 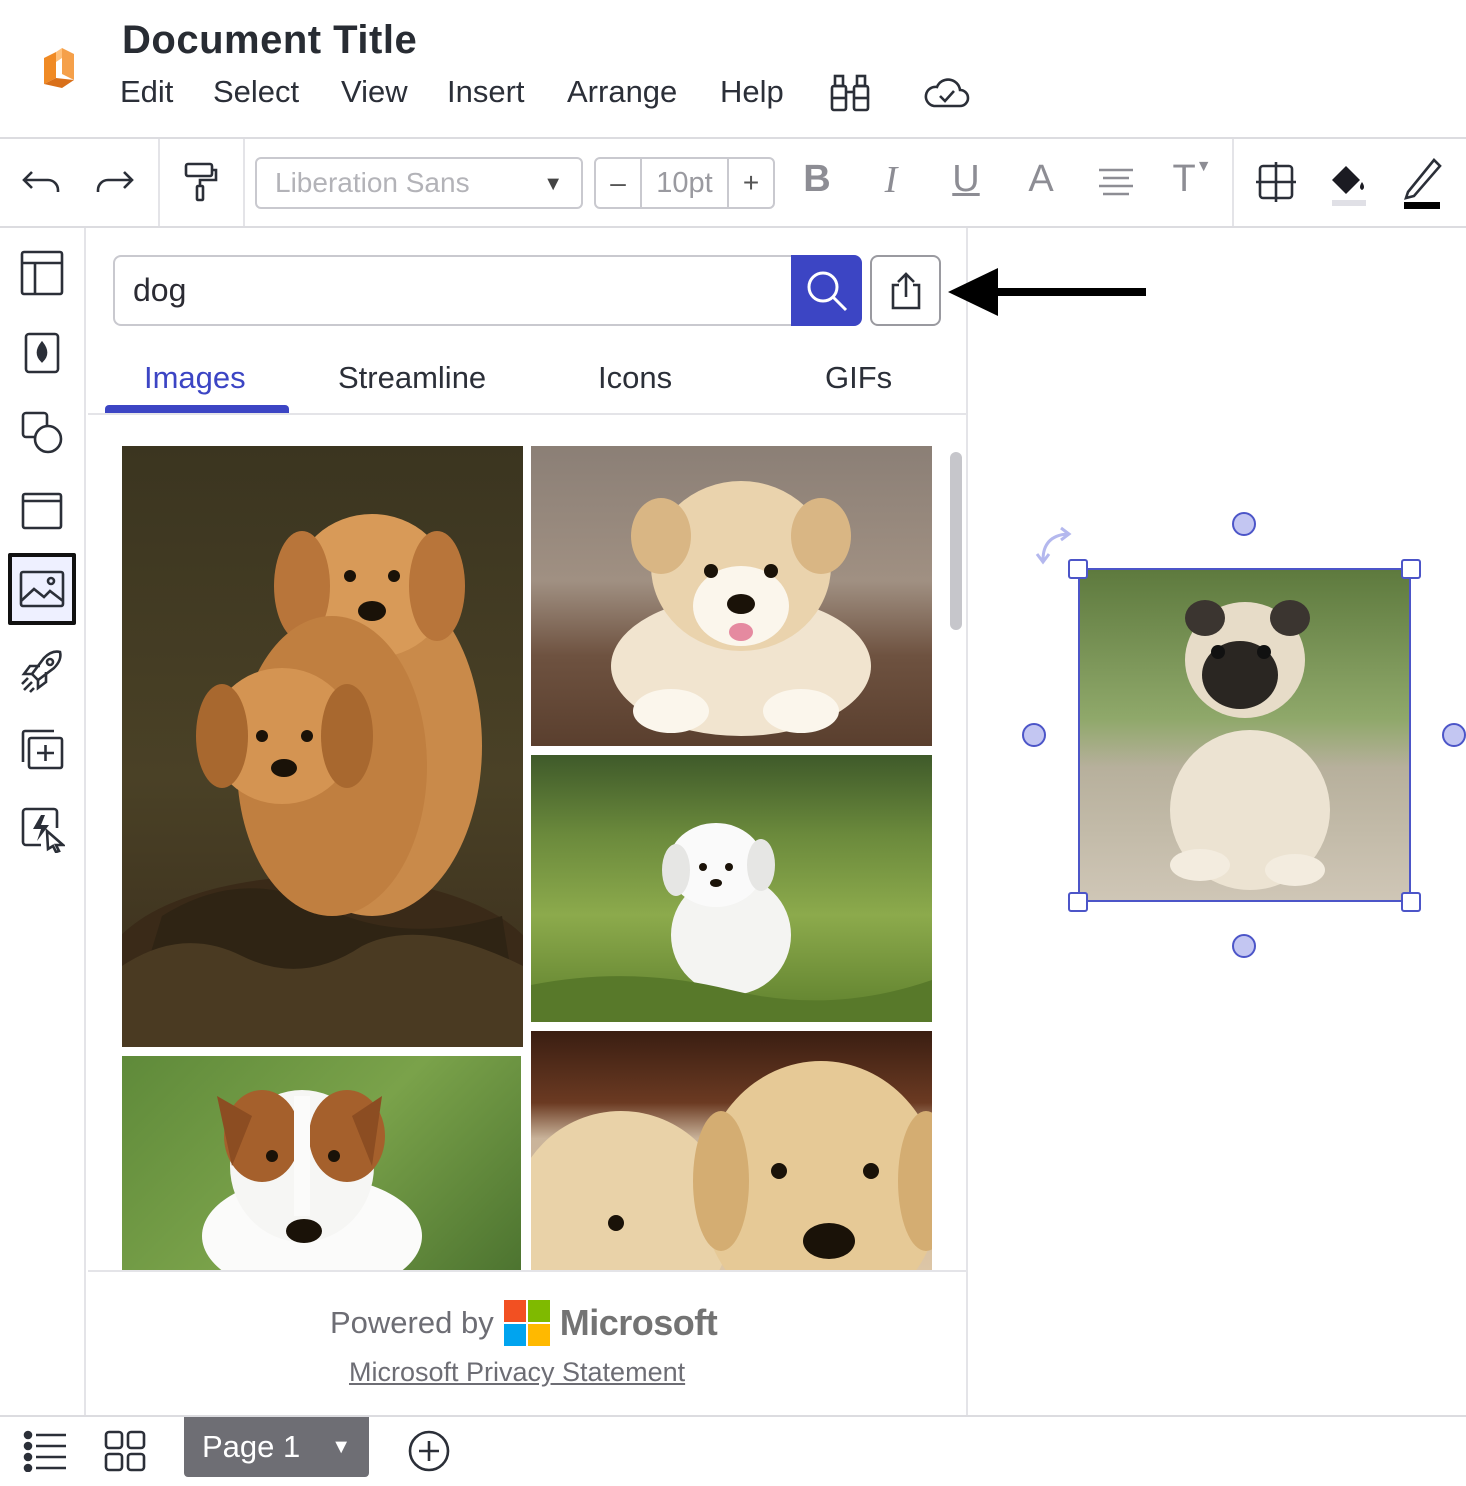 I want to click on panel-footer-divider, so click(x=528, y=1271).